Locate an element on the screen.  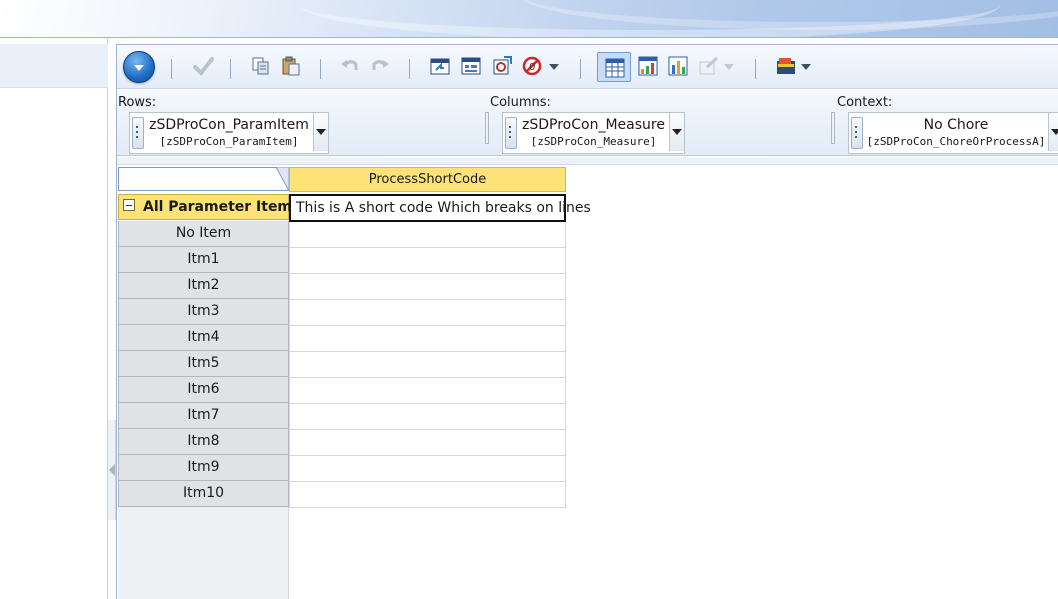
left-panel-selected-item is located at coordinates (54, 66).